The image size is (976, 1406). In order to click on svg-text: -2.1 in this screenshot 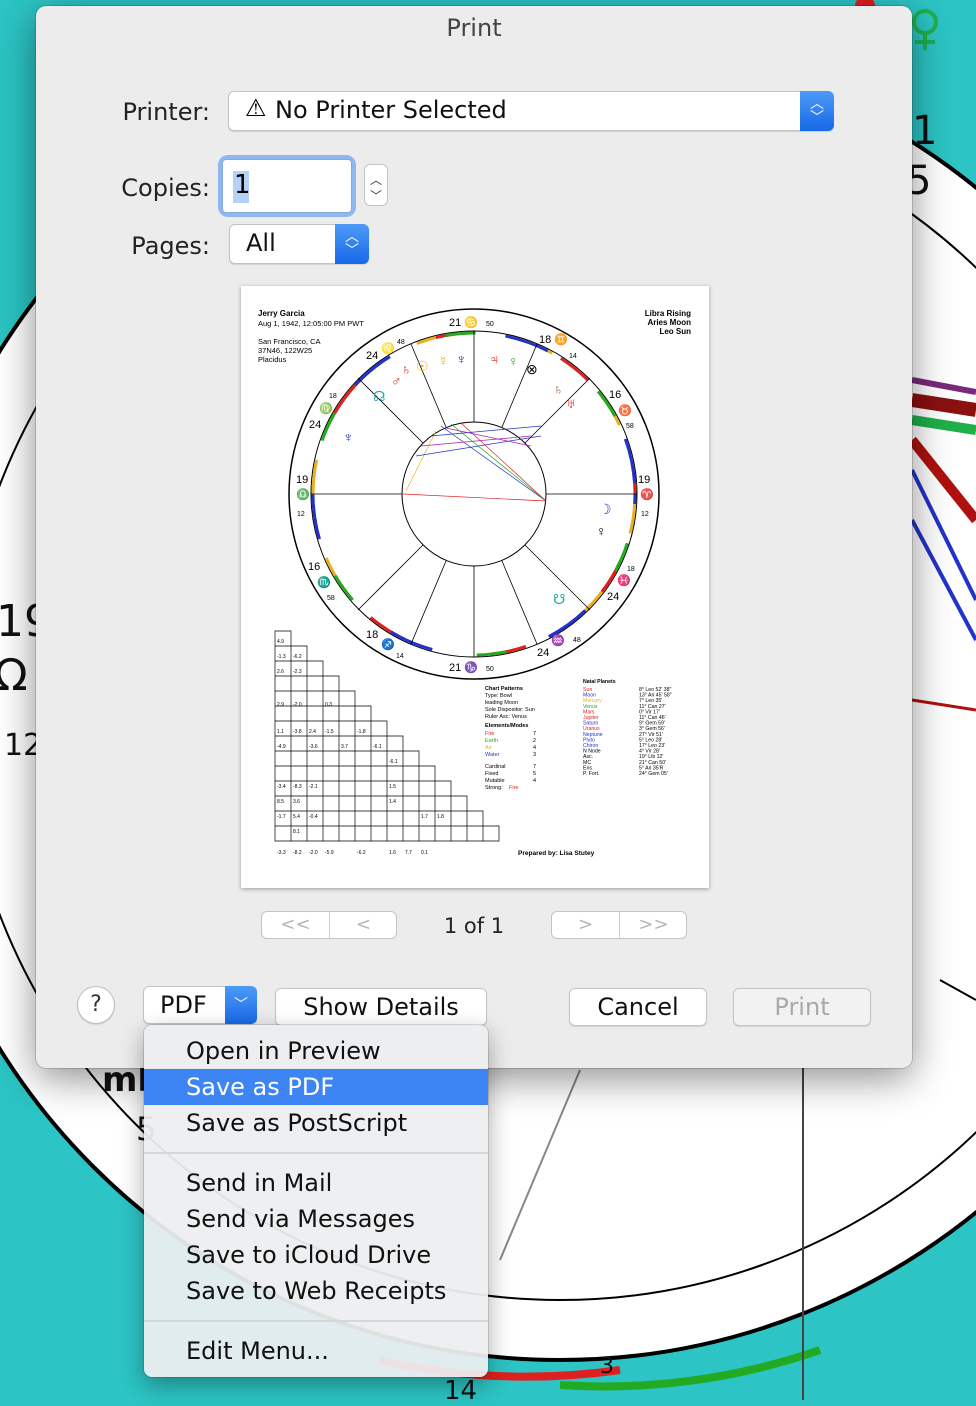, I will do `click(313, 787)`.